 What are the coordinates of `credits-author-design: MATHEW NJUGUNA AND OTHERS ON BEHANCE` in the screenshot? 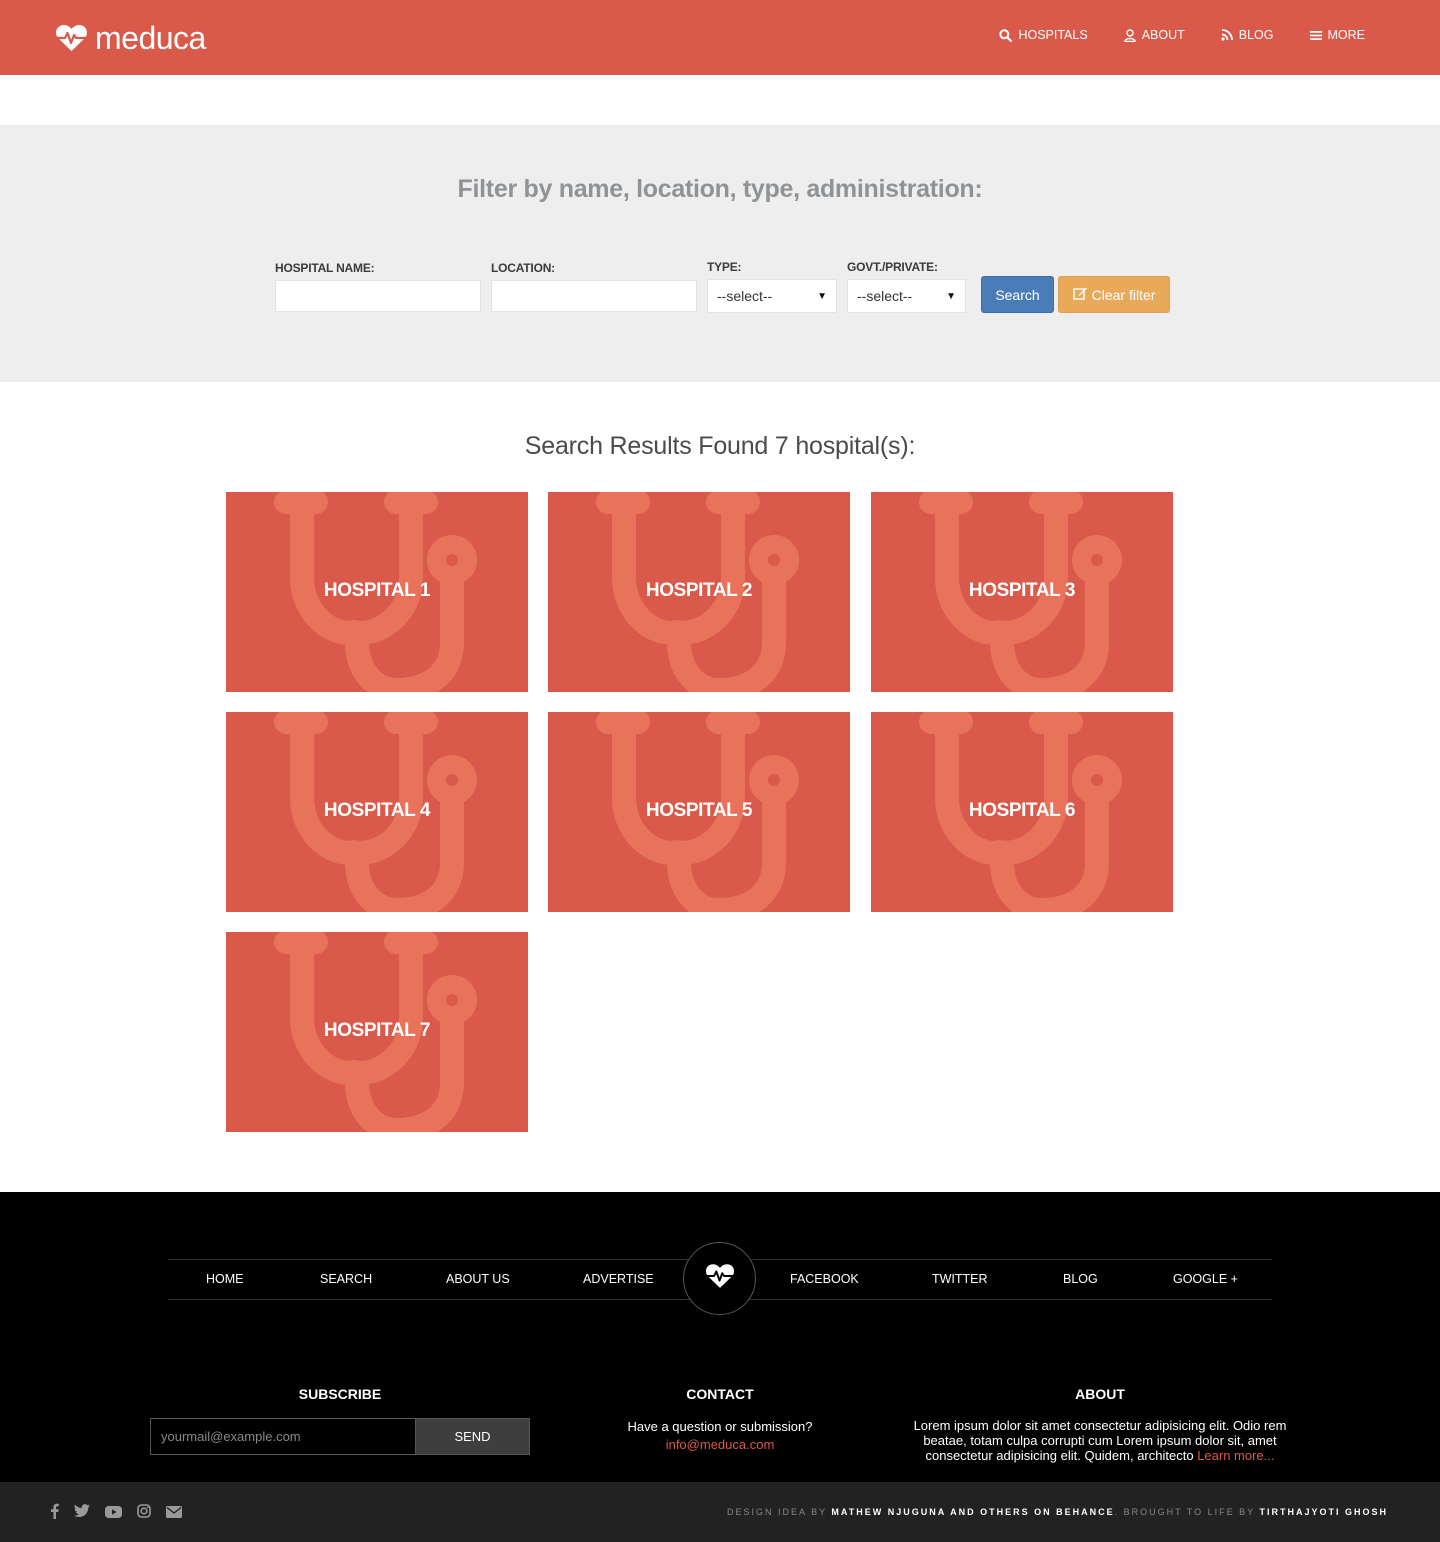 It's located at (972, 1512).